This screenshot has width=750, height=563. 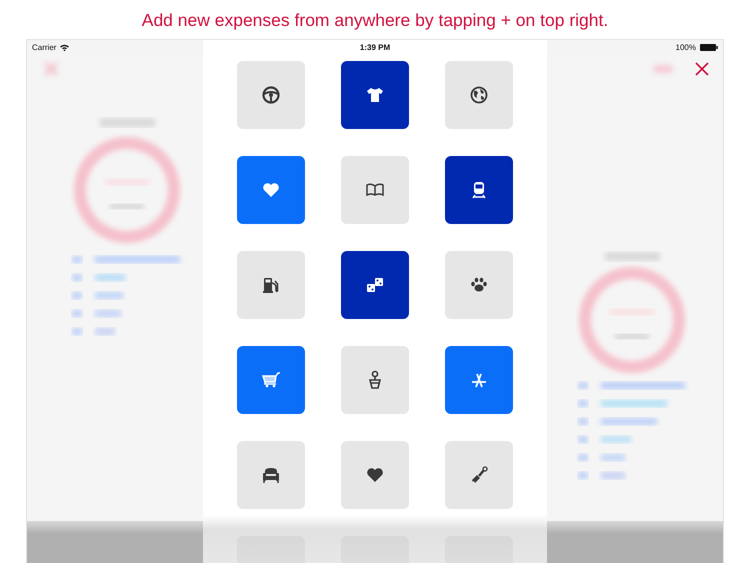 What do you see at coordinates (375, 47) in the screenshot?
I see `status-time: 1:39 PM` at bounding box center [375, 47].